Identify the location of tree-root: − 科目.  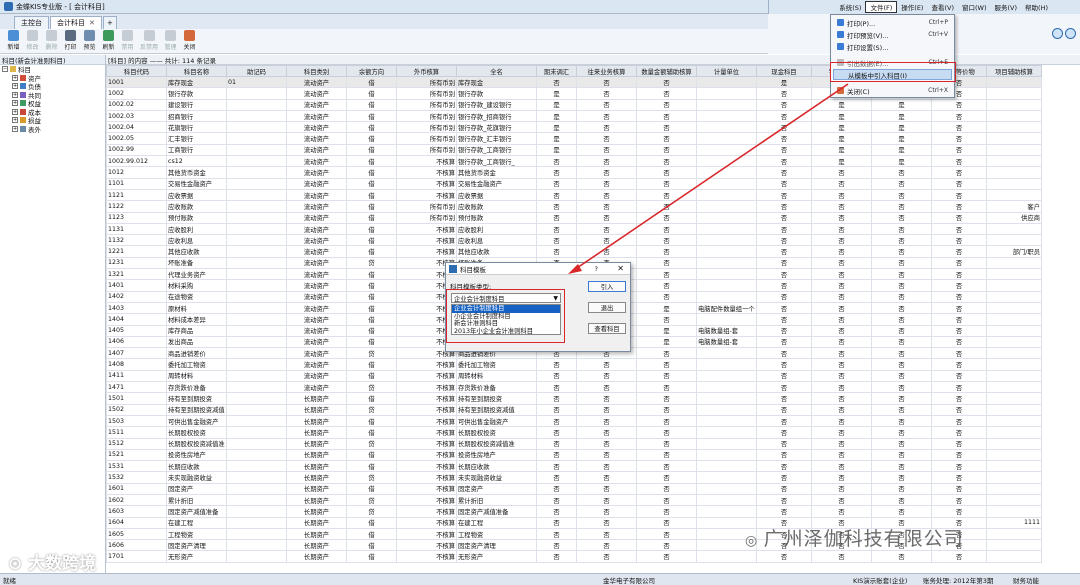
(52, 69).